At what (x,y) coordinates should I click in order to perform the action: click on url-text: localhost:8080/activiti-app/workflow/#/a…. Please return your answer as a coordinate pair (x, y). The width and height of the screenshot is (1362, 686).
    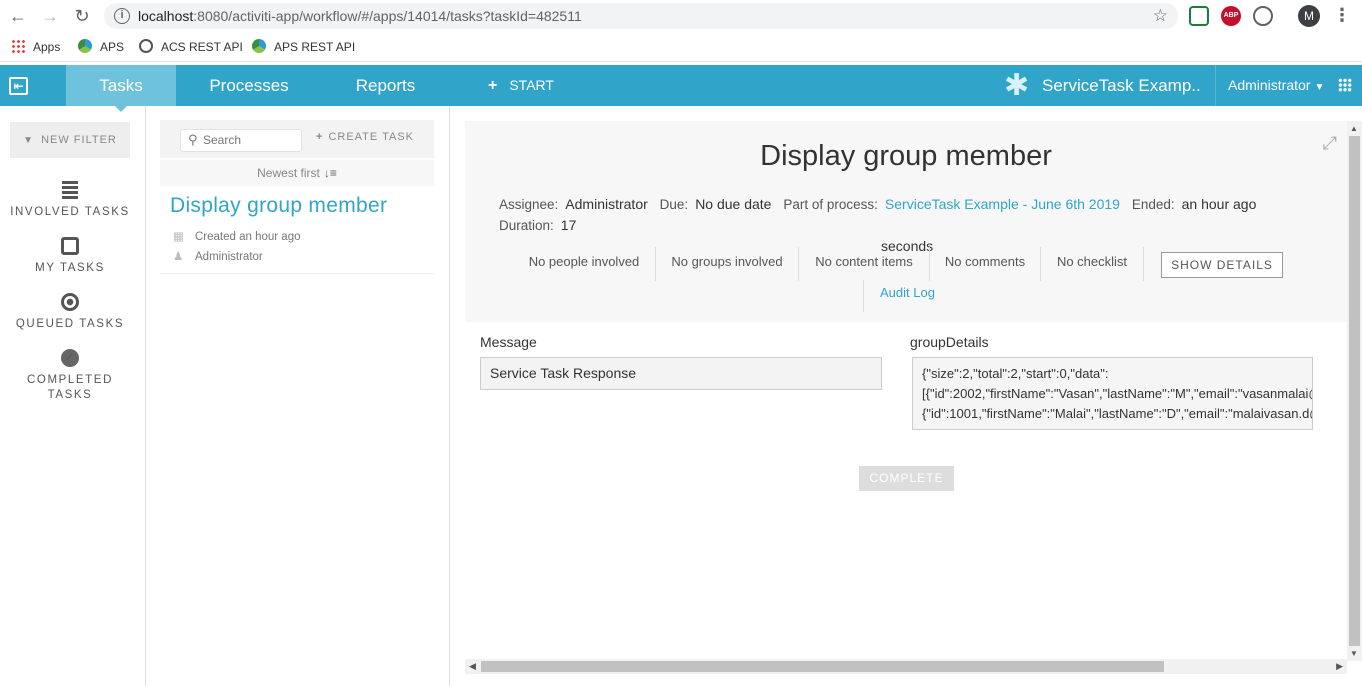
    Looking at the image, I should click on (360, 16).